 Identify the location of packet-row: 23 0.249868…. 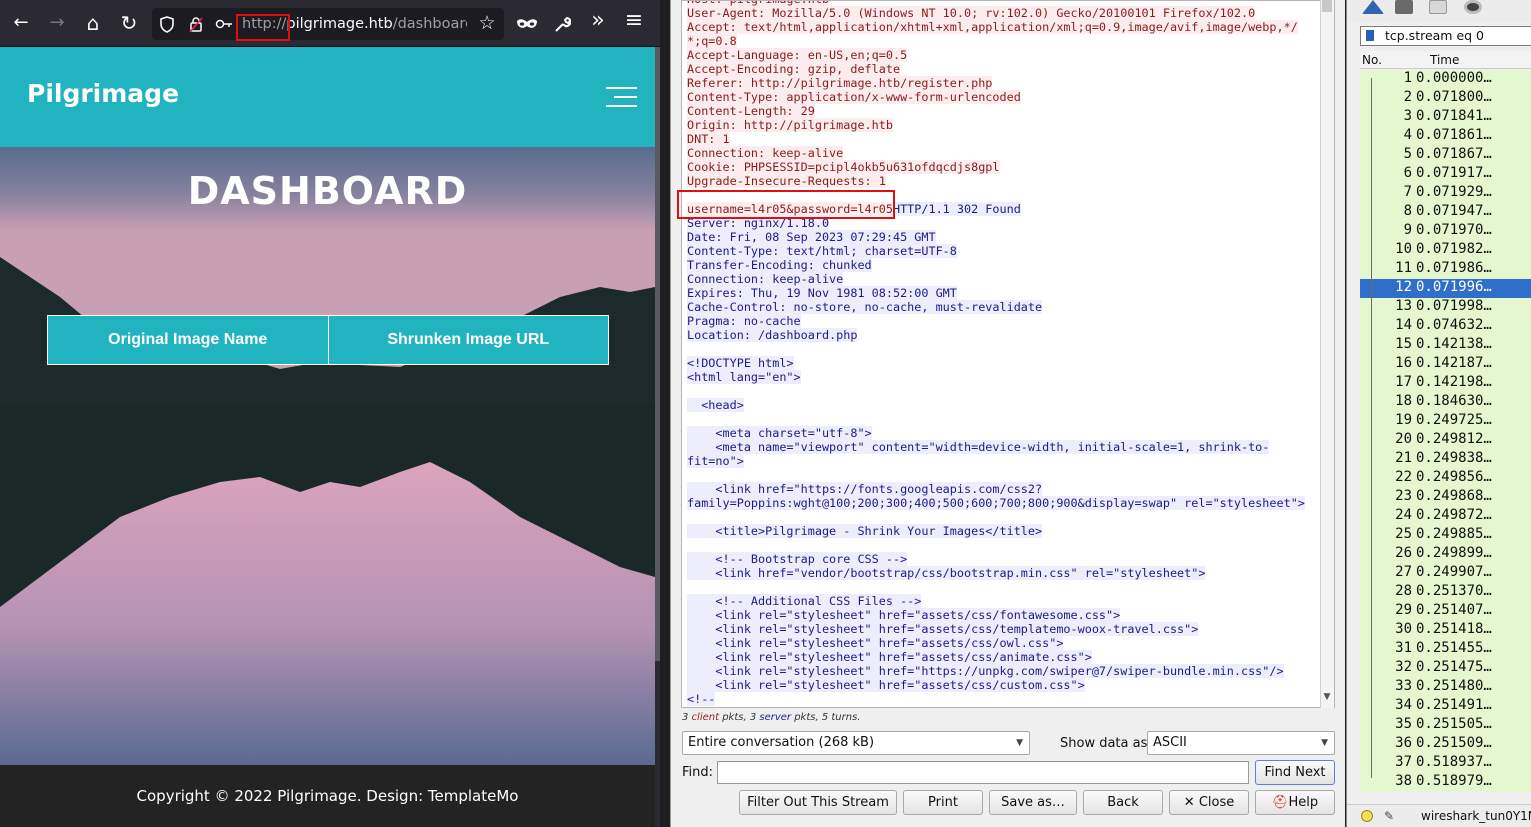
(1445, 497).